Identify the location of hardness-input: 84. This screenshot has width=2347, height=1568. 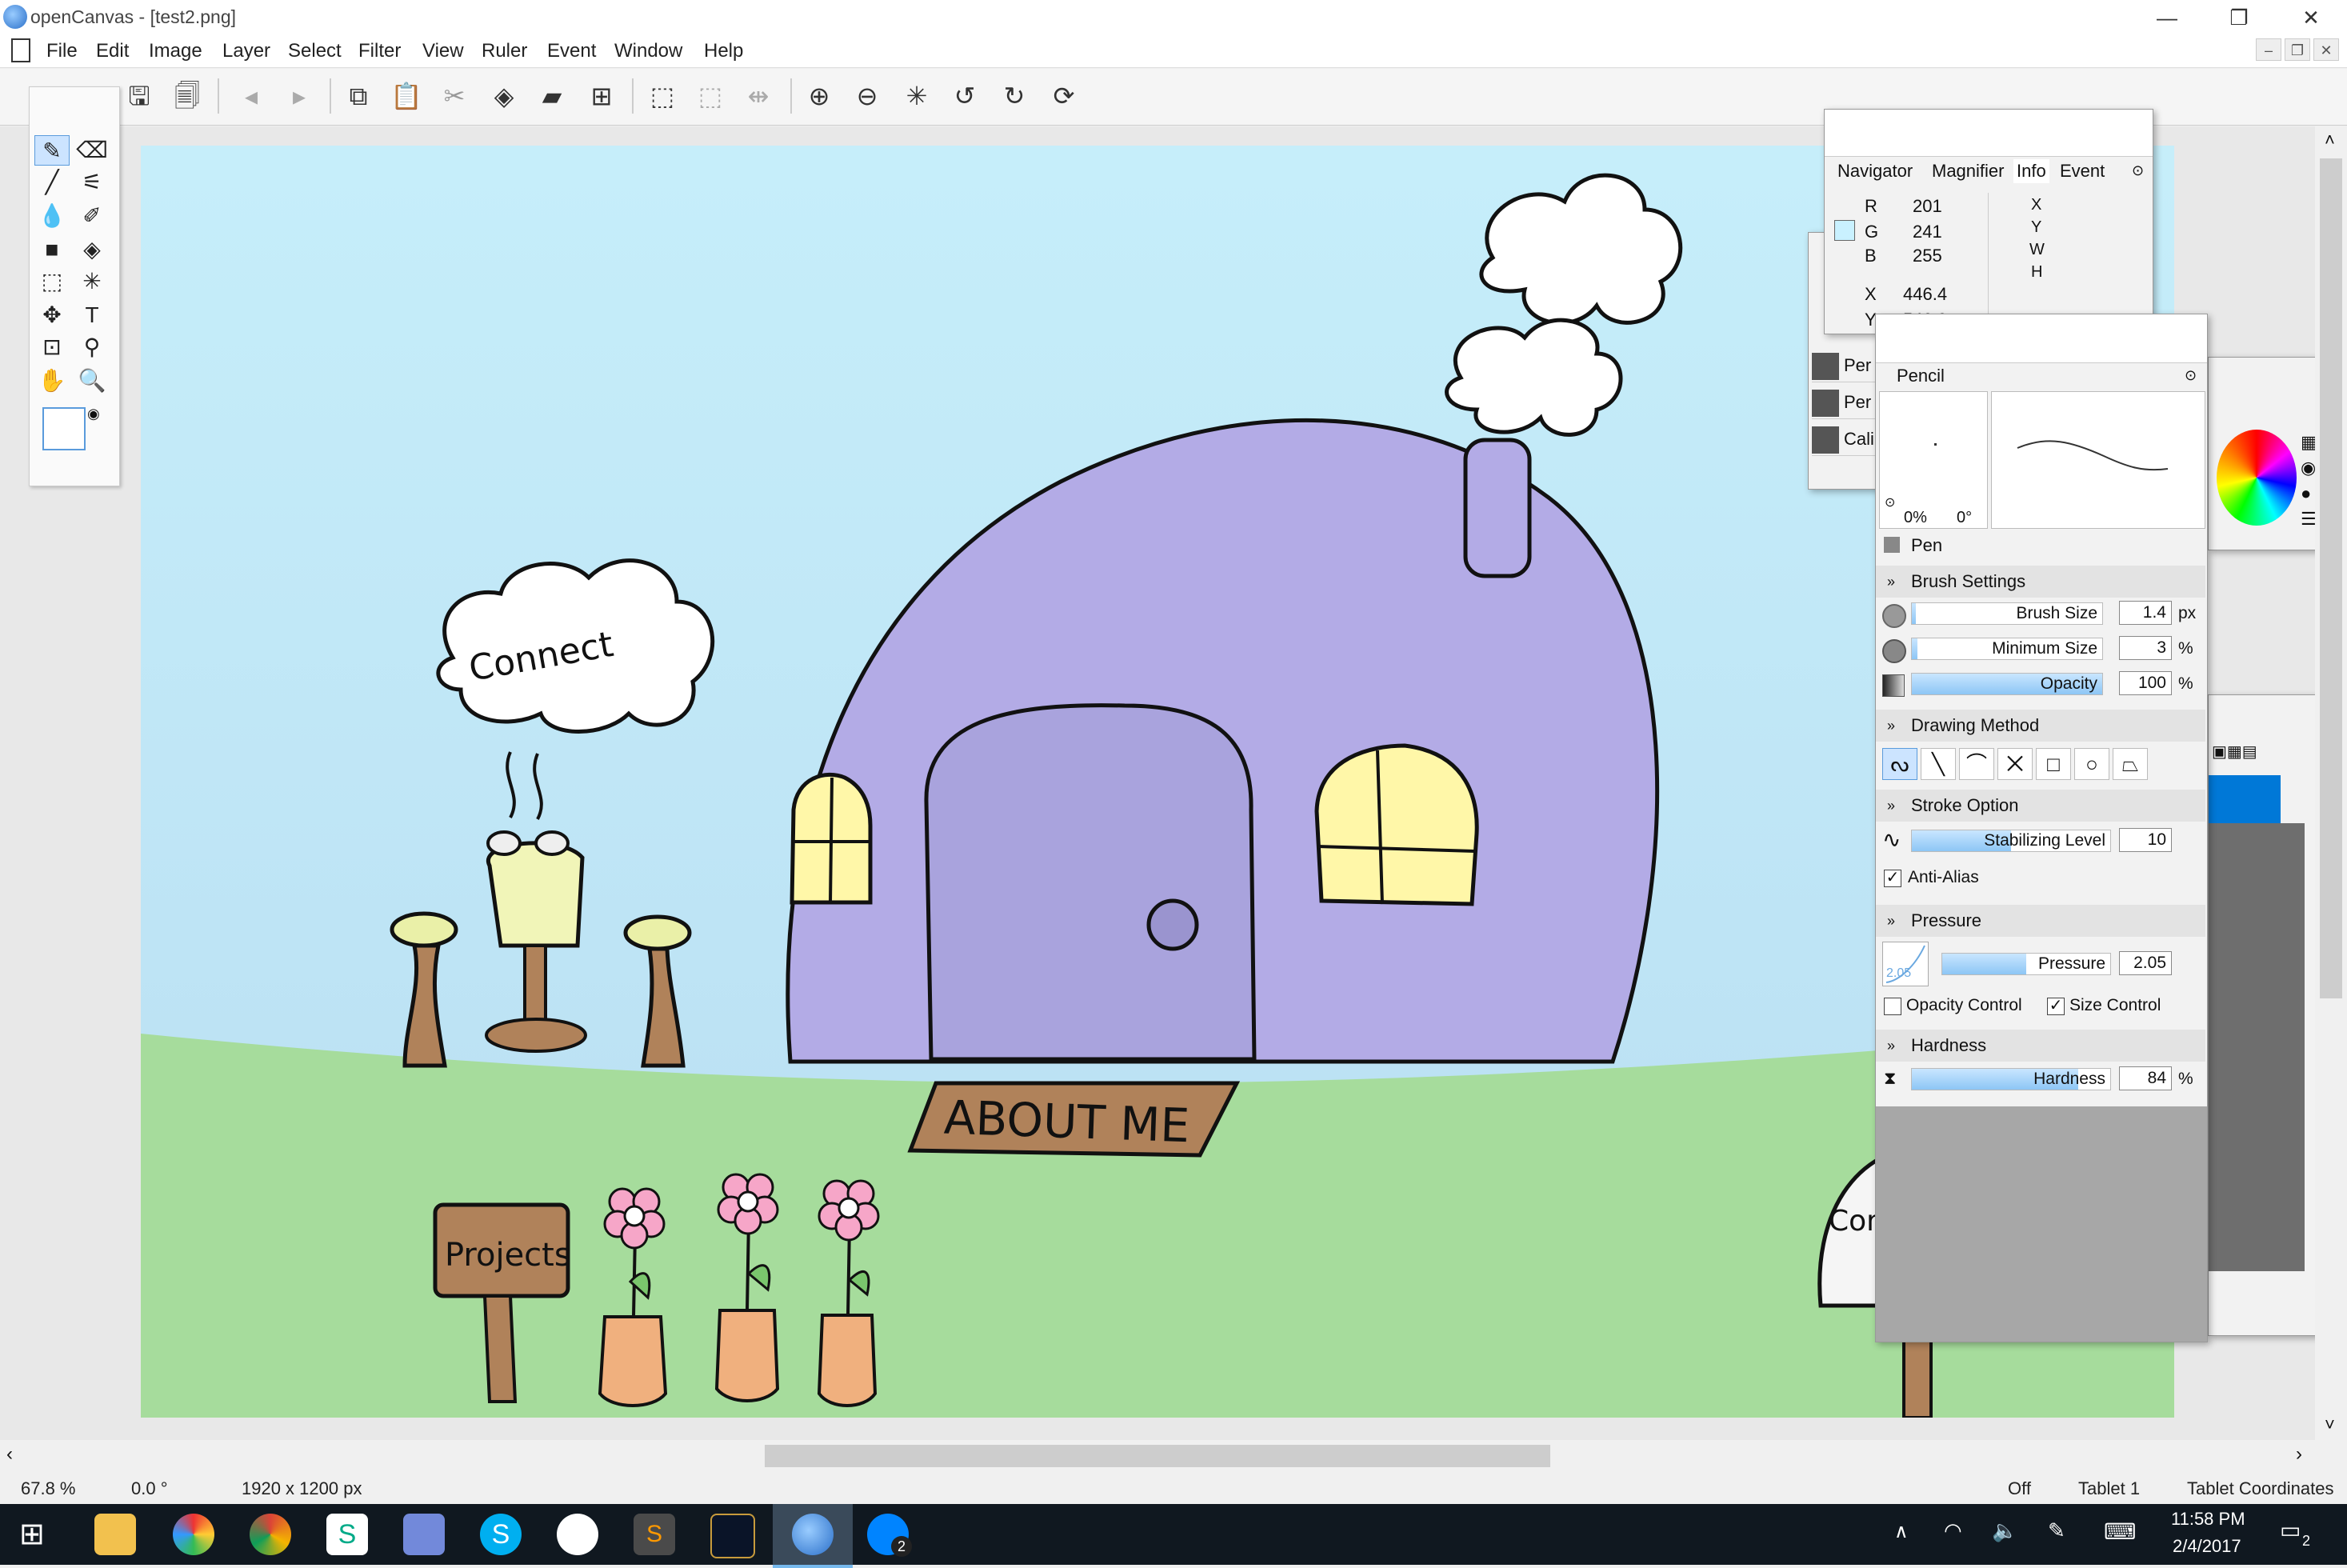
(2146, 1078).